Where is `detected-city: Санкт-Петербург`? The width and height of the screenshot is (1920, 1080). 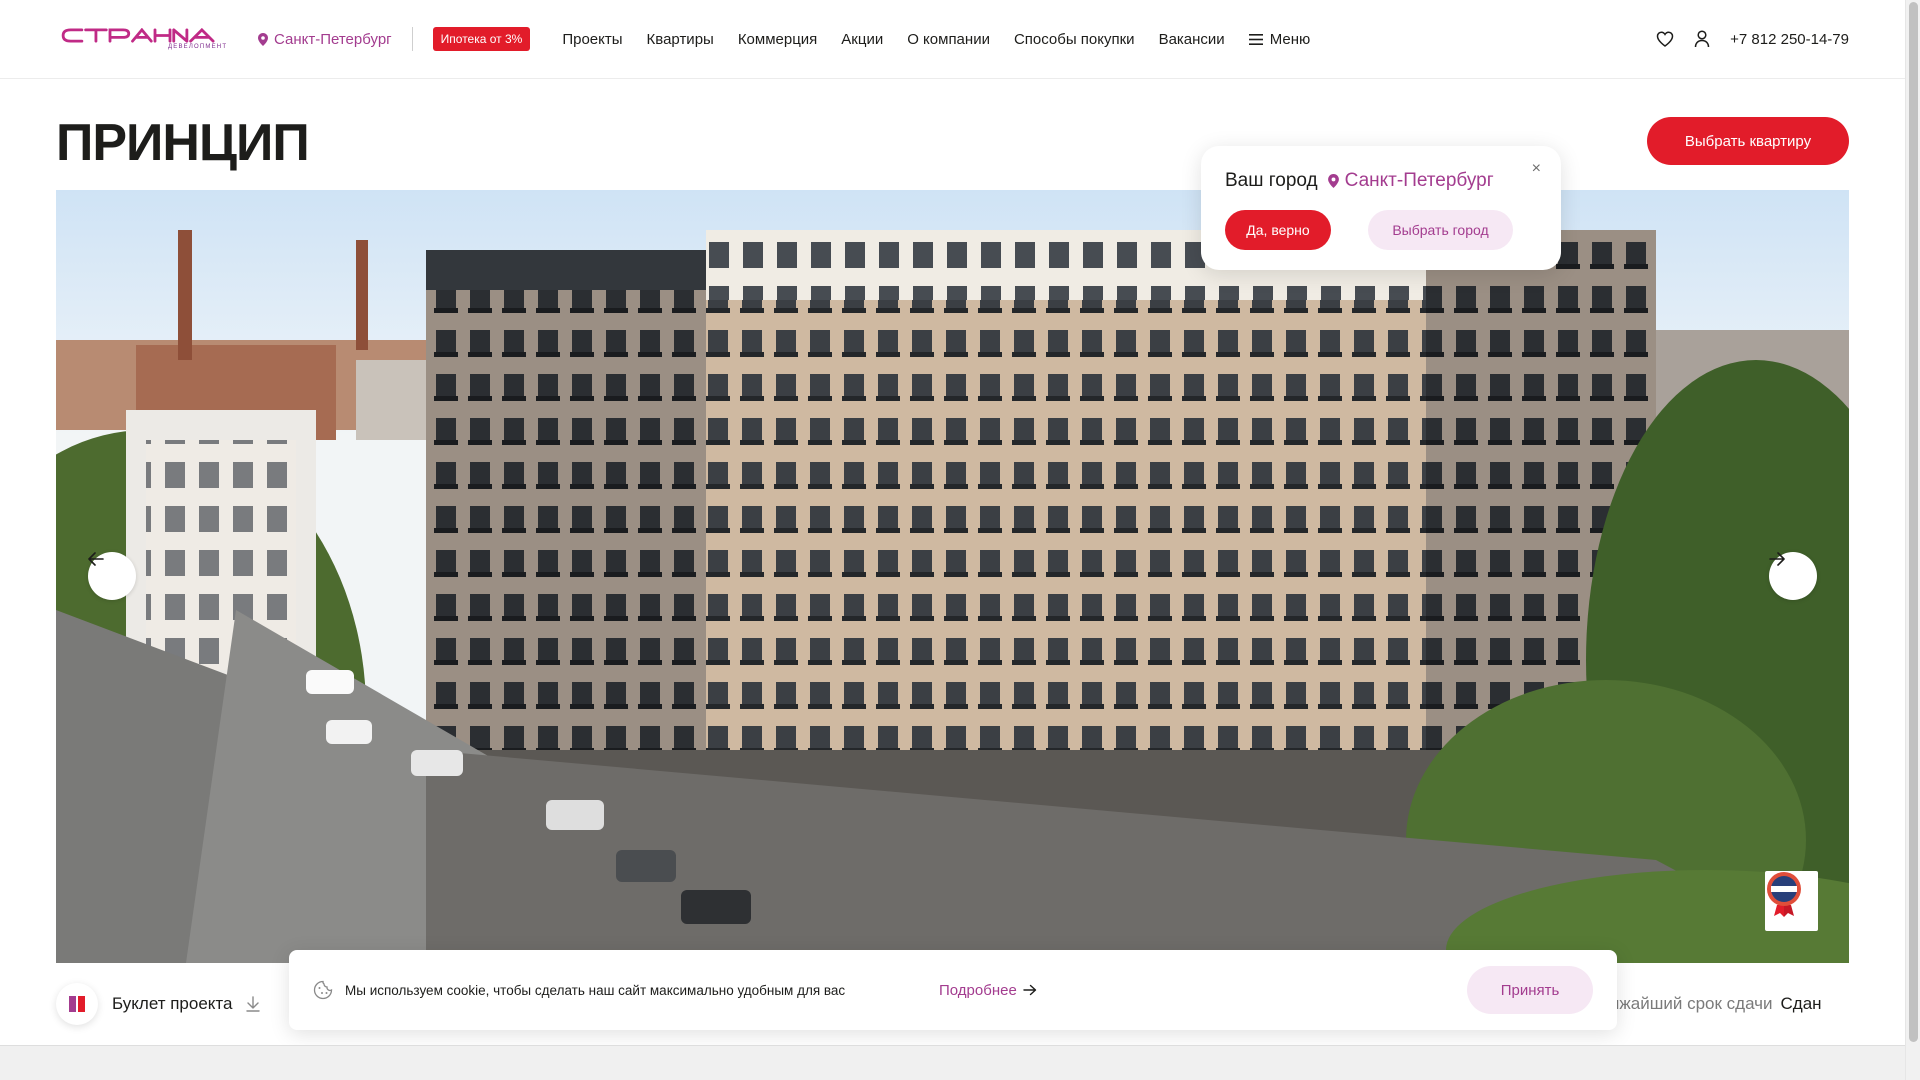 detected-city: Санкт-Петербург is located at coordinates (1410, 181).